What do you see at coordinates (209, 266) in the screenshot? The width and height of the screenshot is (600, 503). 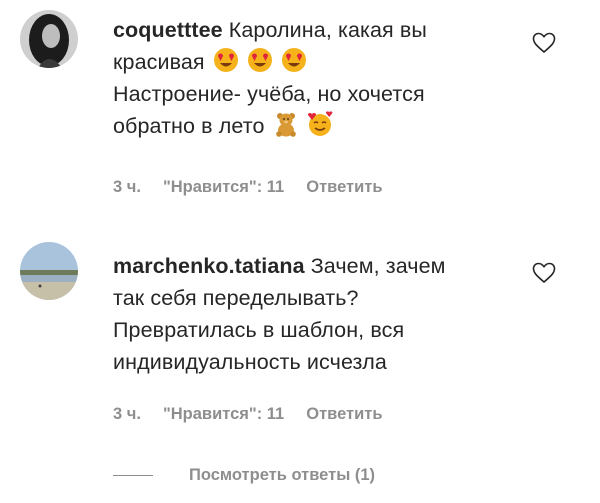 I see `username: marchenko.tatiana` at bounding box center [209, 266].